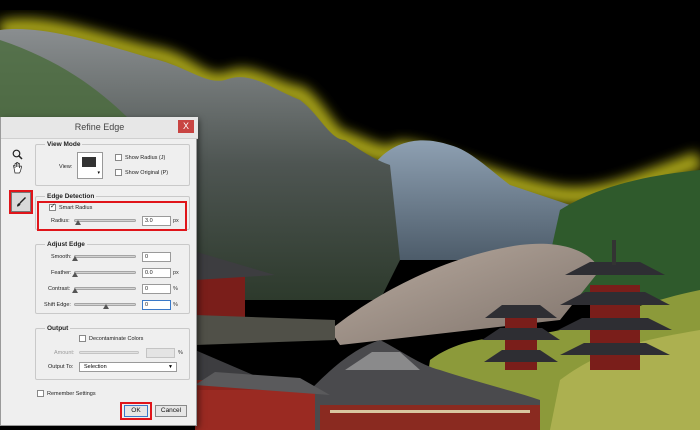  What do you see at coordinates (116, 339) in the screenshot?
I see `decontaminate-label: Decontaminate Colors` at bounding box center [116, 339].